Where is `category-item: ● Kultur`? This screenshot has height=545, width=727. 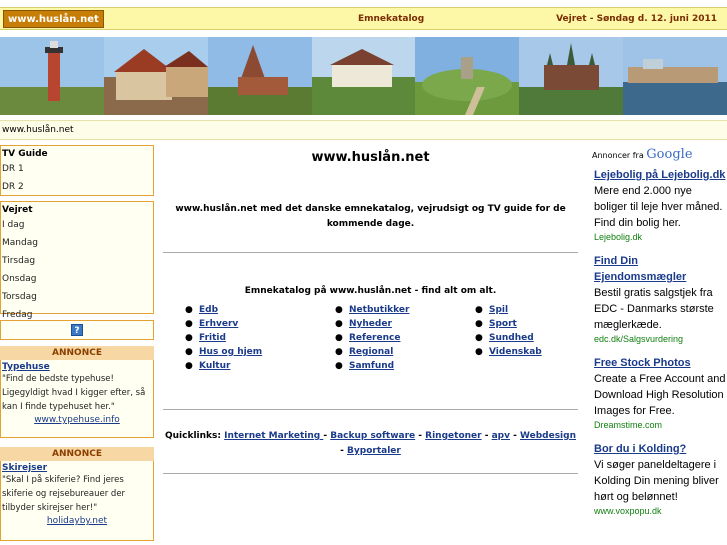 category-item: ● Kultur is located at coordinates (208, 366).